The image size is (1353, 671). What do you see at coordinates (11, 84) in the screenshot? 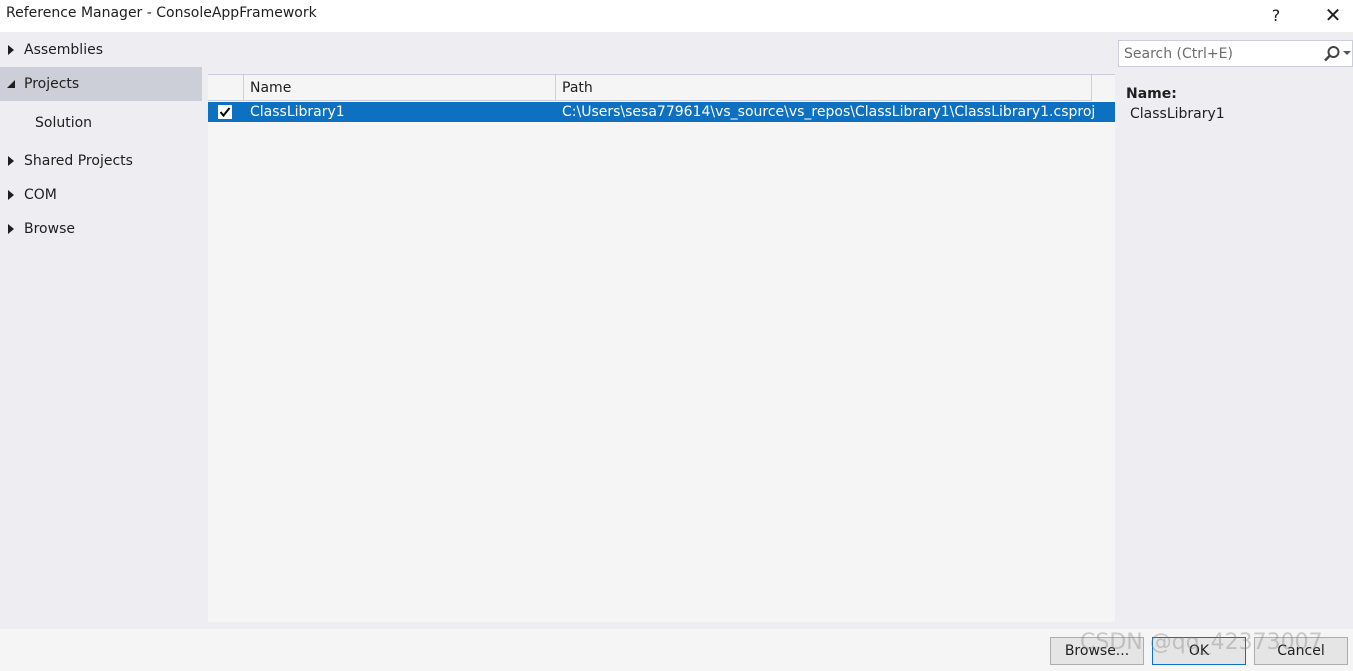
I see `collapse-arrow-icon` at bounding box center [11, 84].